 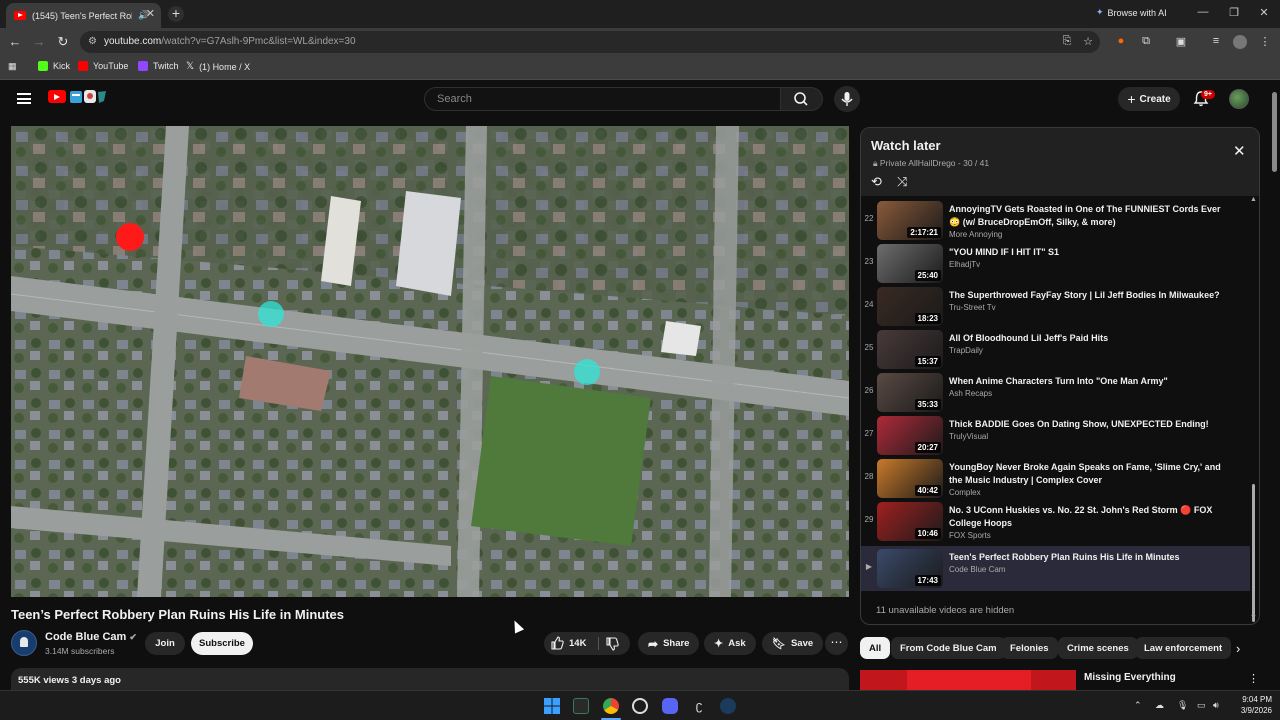 I want to click on search-input: Search, so click(x=602, y=99).